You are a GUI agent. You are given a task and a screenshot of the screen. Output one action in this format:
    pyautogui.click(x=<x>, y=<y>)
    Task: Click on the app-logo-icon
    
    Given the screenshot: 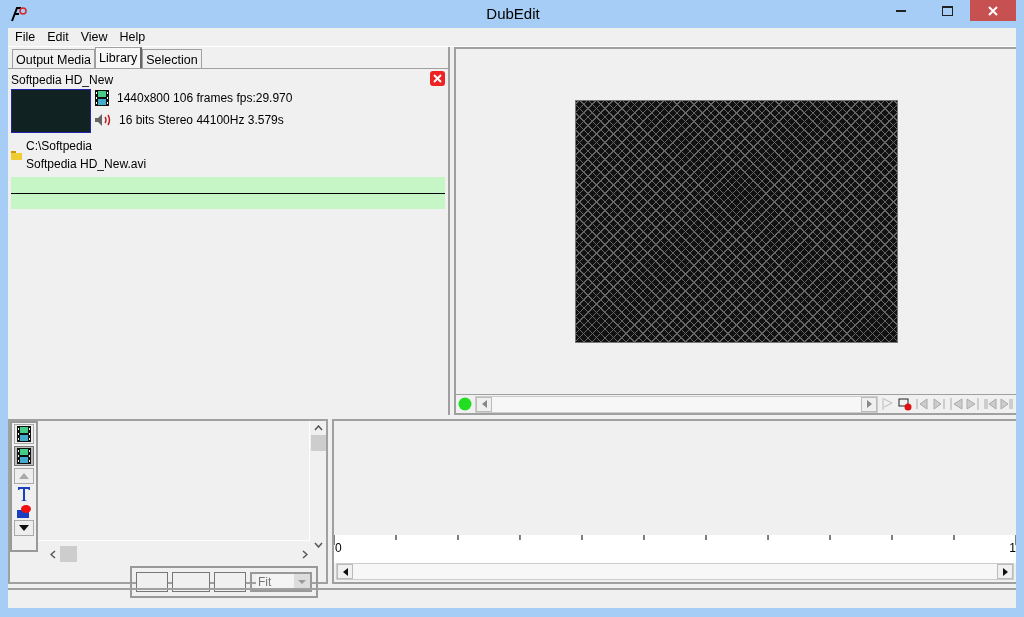 What is the action you would take?
    pyautogui.click(x=19, y=14)
    